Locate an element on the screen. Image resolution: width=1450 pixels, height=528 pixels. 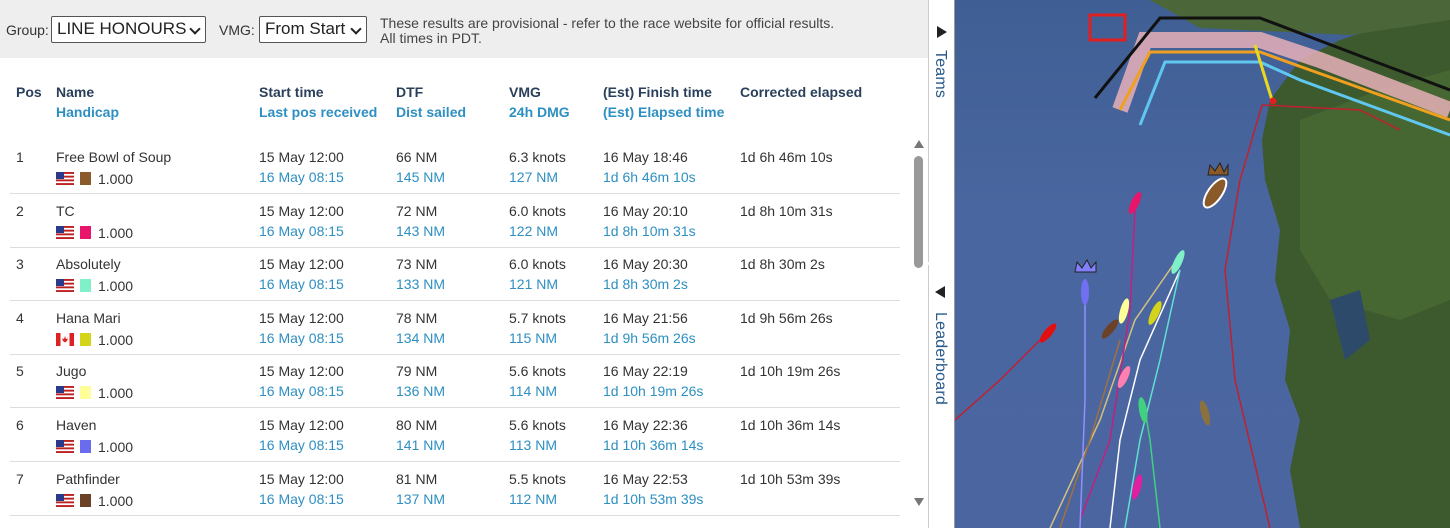
row-name: Jugo is located at coordinates (71, 371).